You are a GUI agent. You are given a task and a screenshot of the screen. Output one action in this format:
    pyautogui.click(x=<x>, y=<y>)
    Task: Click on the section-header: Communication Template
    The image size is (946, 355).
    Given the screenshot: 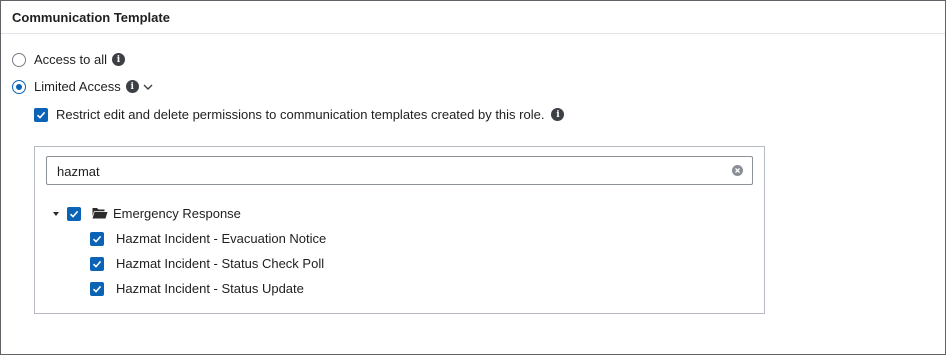 What is the action you would take?
    pyautogui.click(x=473, y=17)
    